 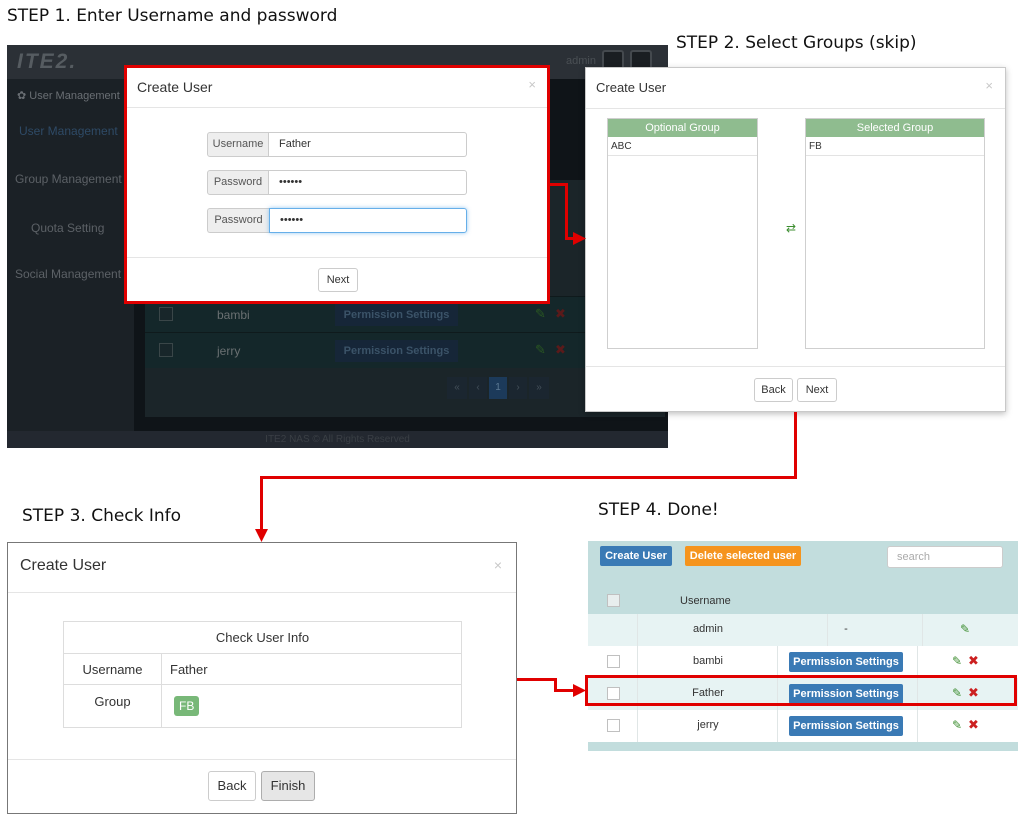 I want to click on delete-selected-user-button: Delete selected user, so click(x=743, y=556).